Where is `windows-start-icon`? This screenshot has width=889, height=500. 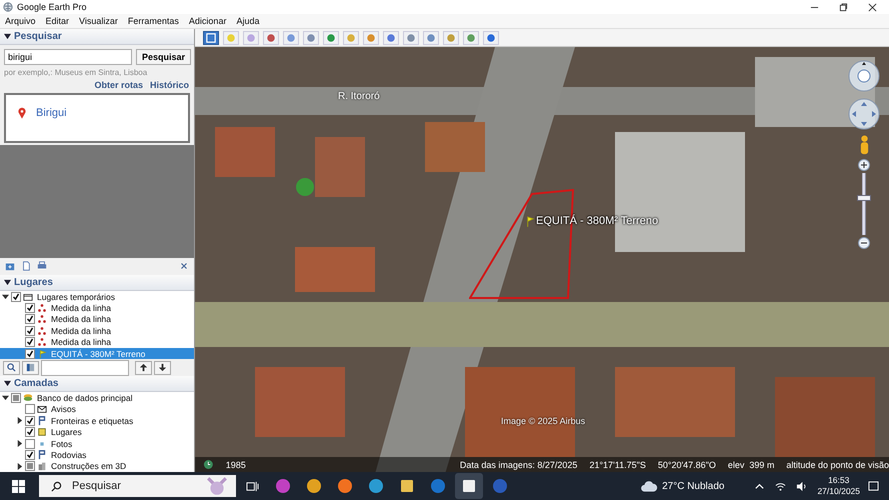 windows-start-icon is located at coordinates (18, 486).